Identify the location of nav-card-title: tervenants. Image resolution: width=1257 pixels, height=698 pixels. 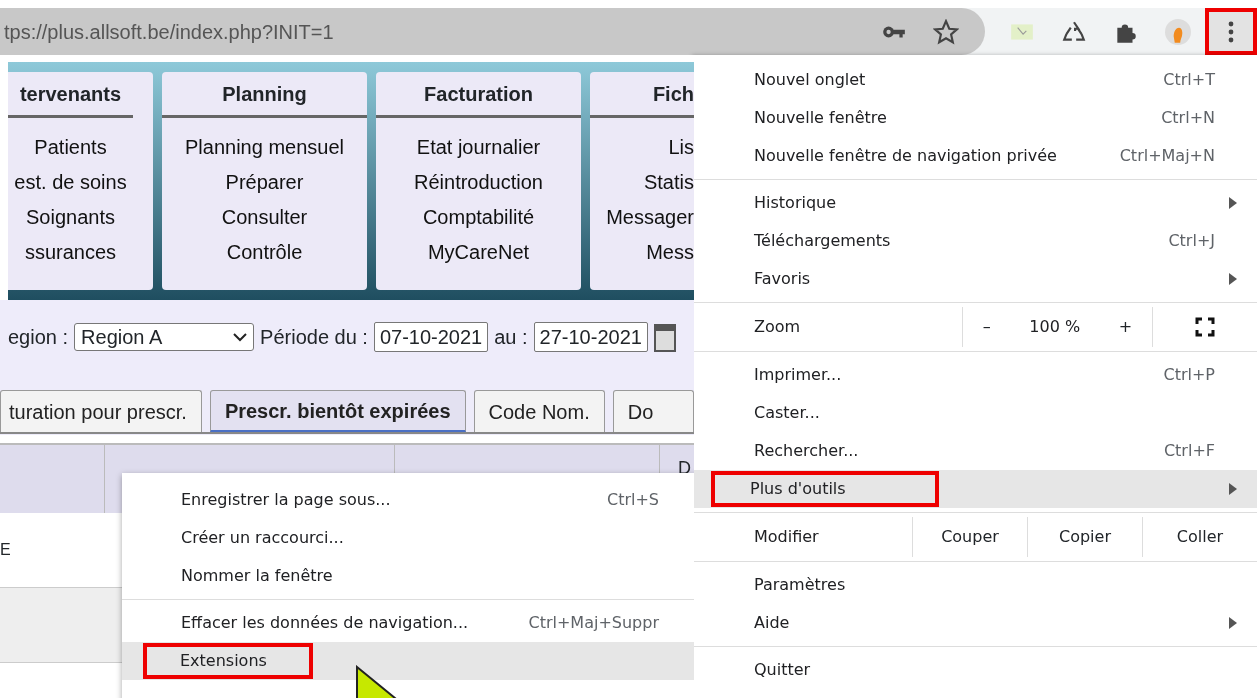
(70, 95).